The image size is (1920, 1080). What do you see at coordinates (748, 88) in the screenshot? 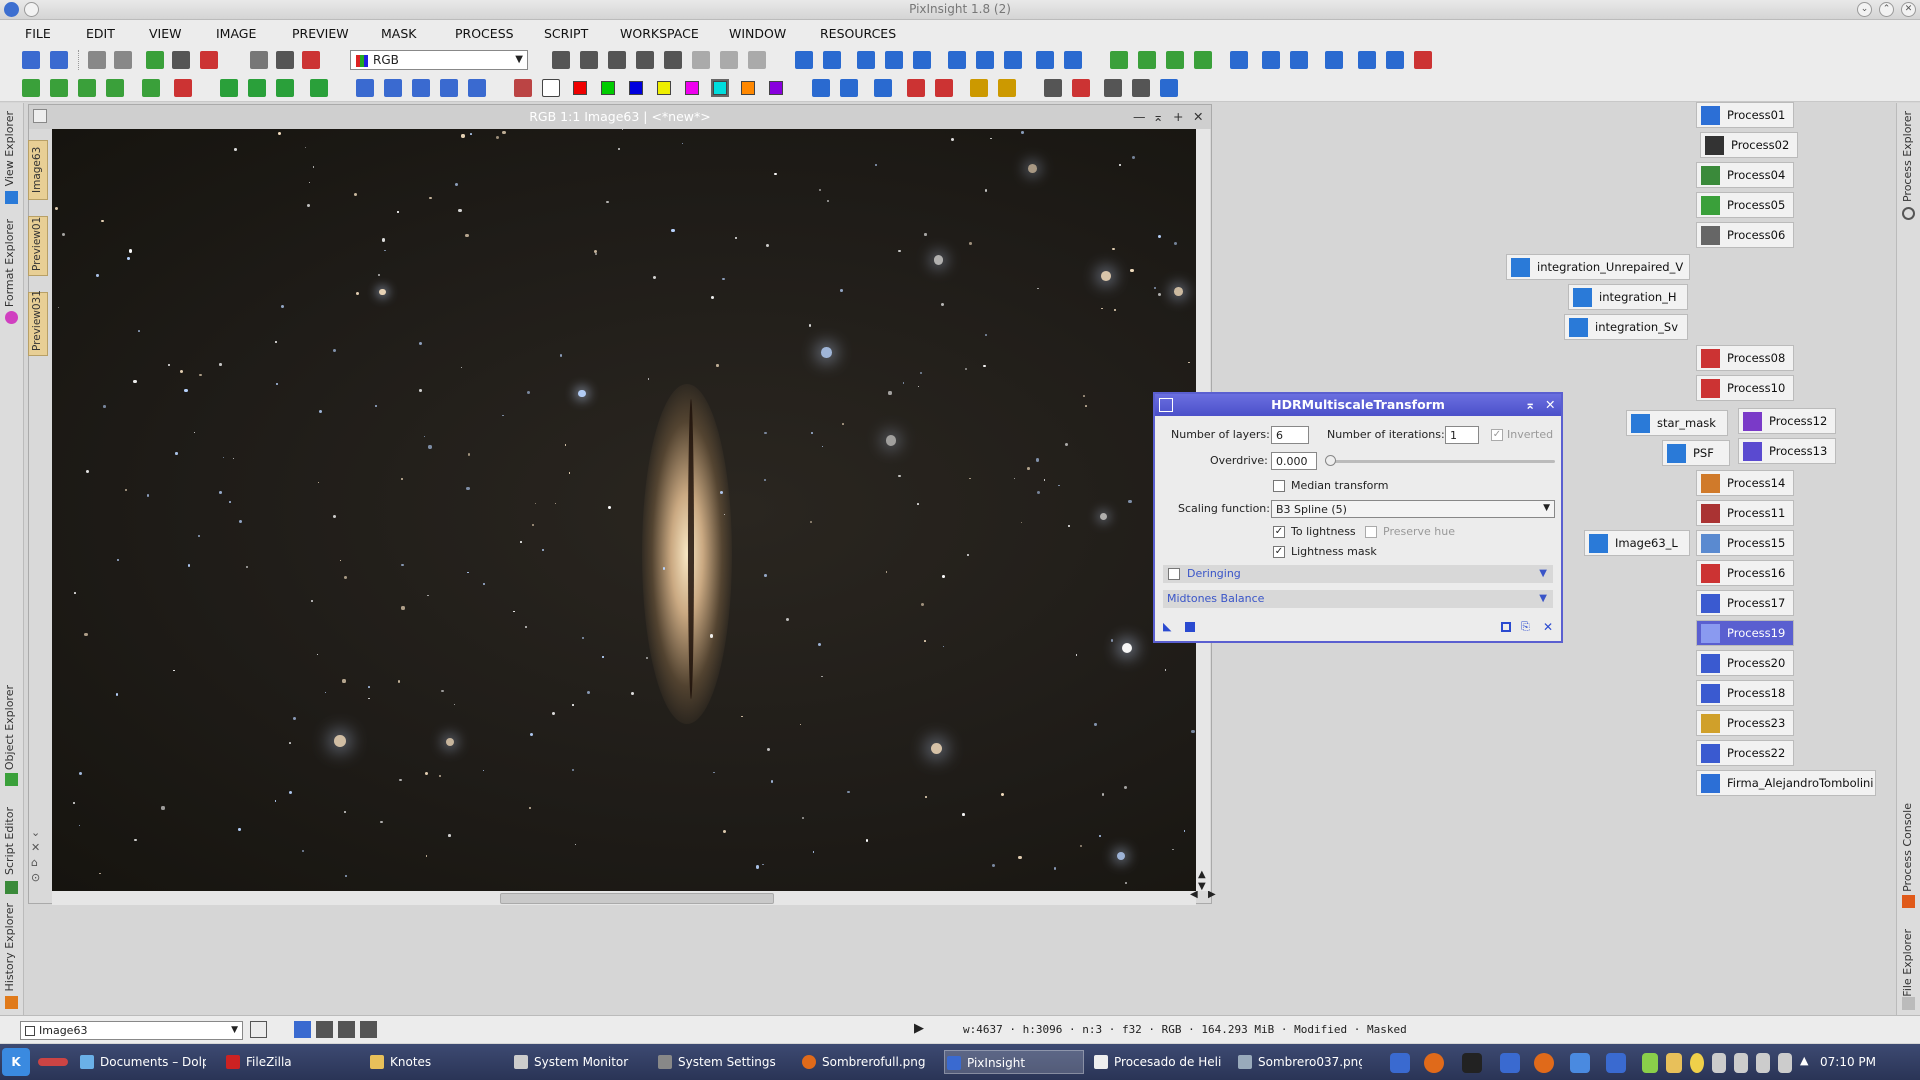
I see `orange-swatch` at bounding box center [748, 88].